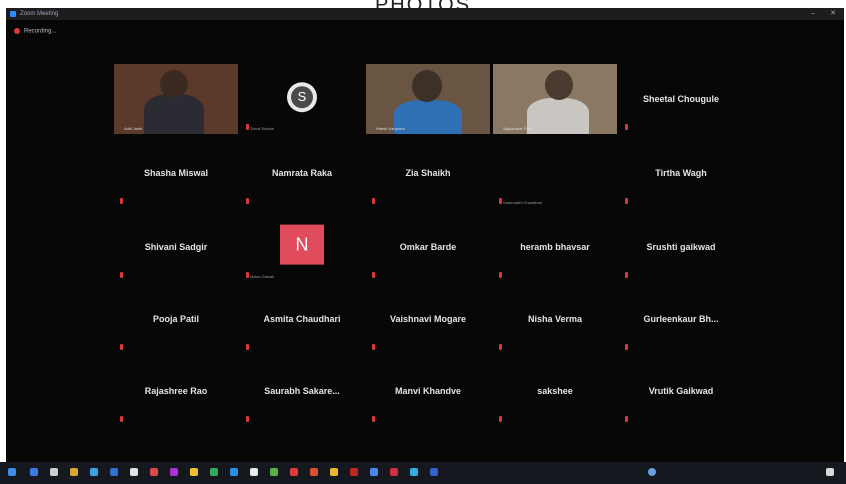 This screenshot has width=846, height=484. I want to click on participant-tile: Samruddhi Chaudhari, so click(555, 173).